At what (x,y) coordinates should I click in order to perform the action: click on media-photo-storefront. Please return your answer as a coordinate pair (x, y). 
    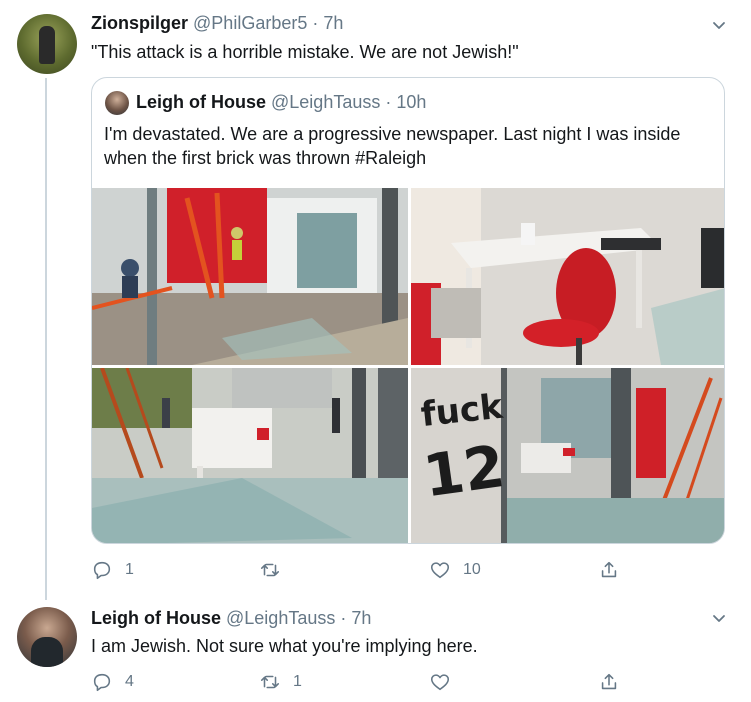
    Looking at the image, I should click on (250, 276).